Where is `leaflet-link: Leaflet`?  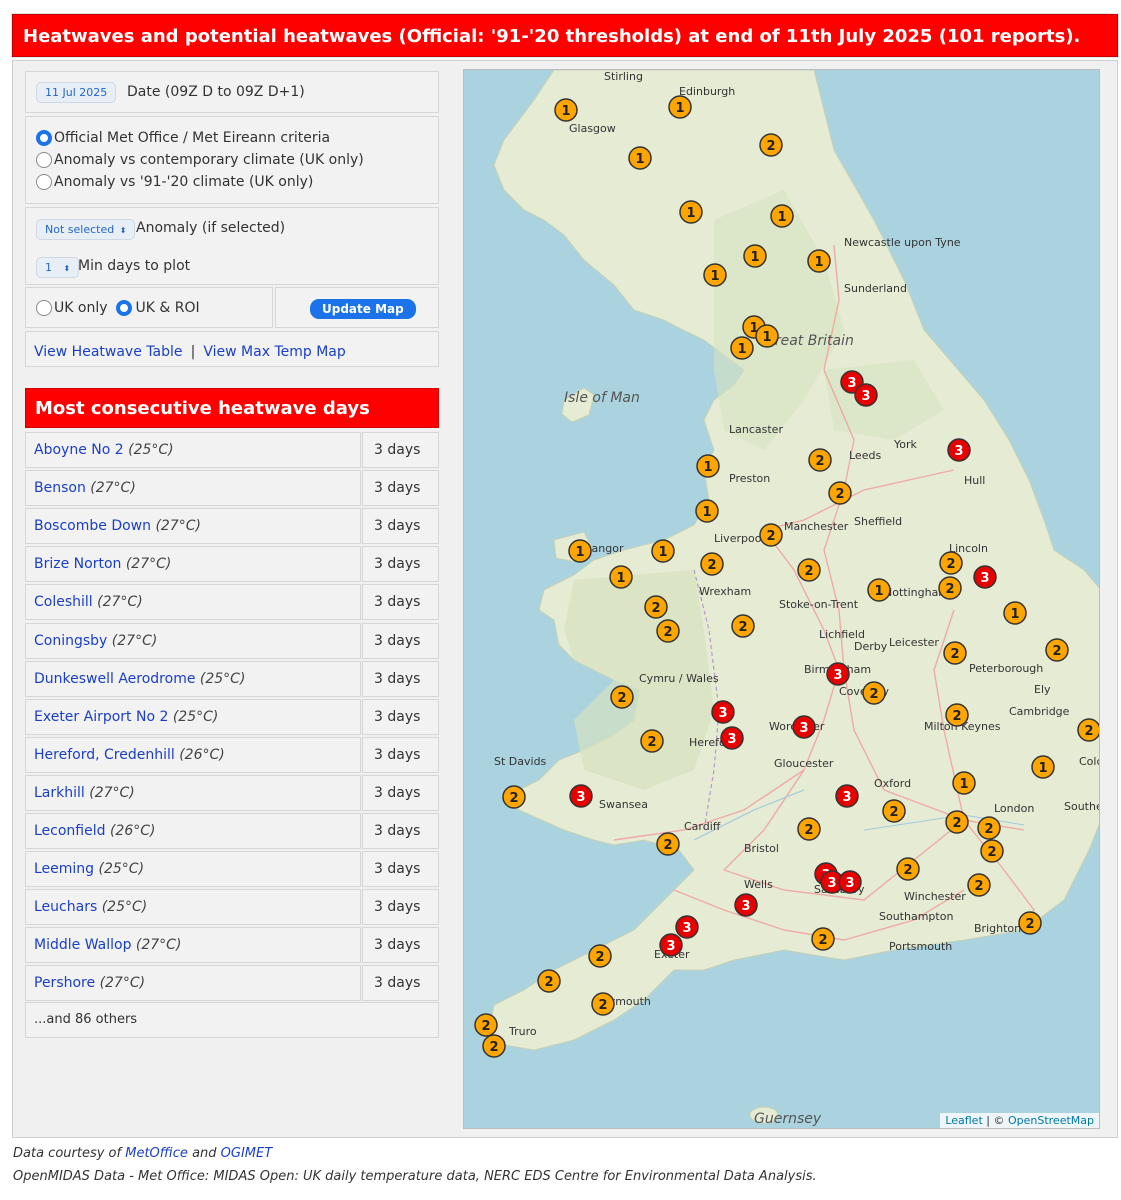 leaflet-link: Leaflet is located at coordinates (963, 1120).